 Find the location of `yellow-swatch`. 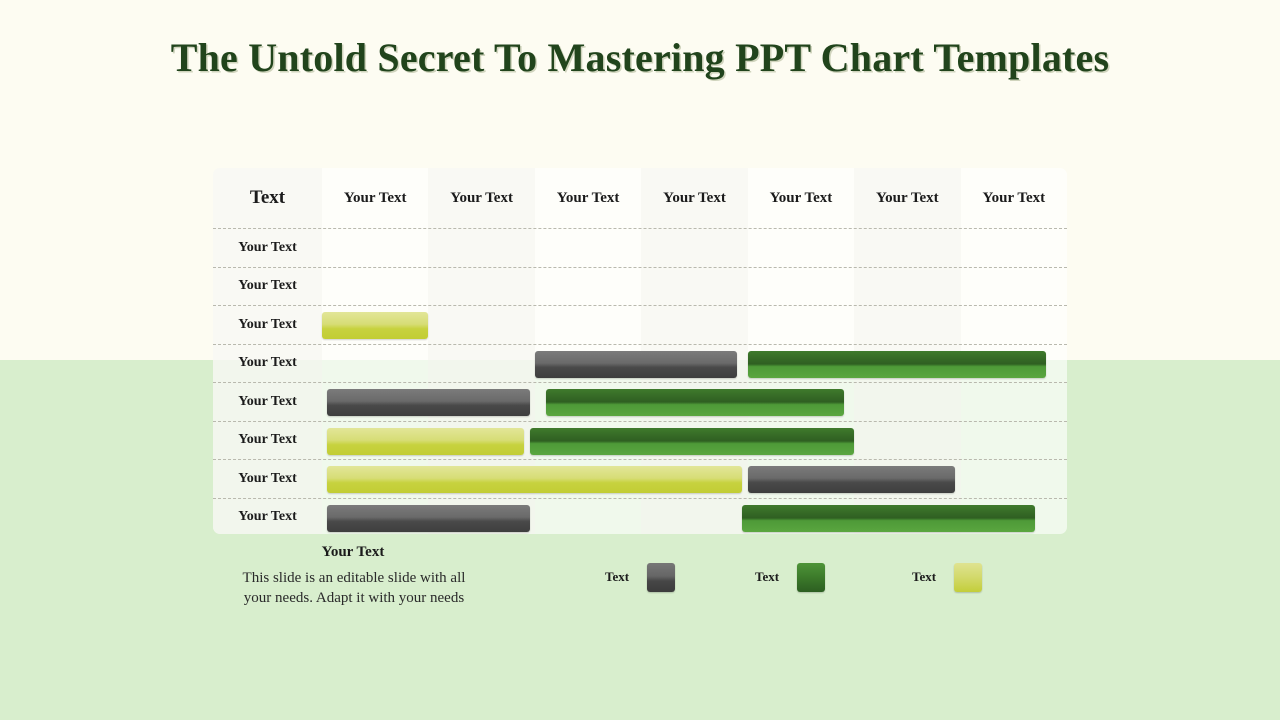

yellow-swatch is located at coordinates (968, 577).